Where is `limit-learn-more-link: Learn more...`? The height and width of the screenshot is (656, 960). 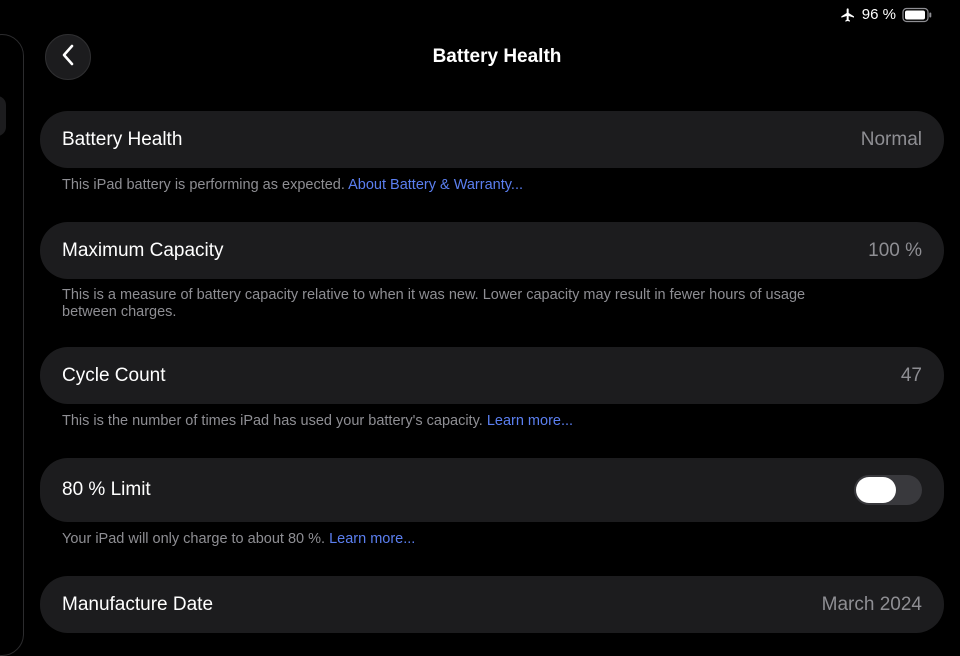 limit-learn-more-link: Learn more... is located at coordinates (372, 539).